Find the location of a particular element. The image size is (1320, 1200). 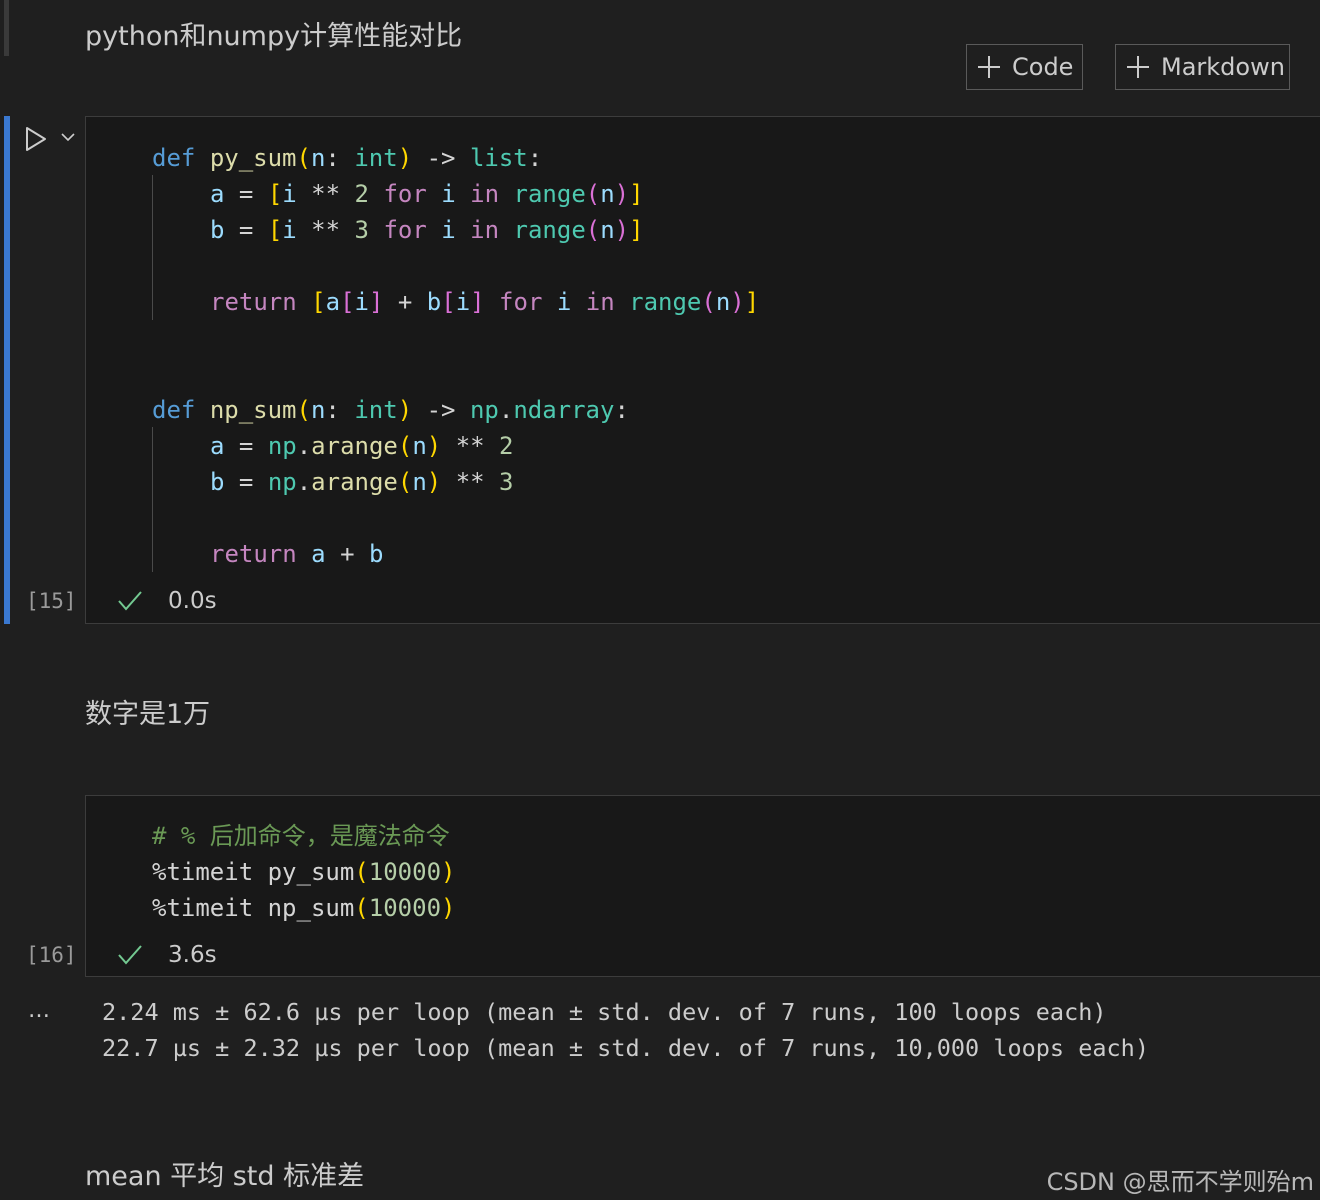

code-line: %timeit np_sum(10000) is located at coordinates (304, 908).